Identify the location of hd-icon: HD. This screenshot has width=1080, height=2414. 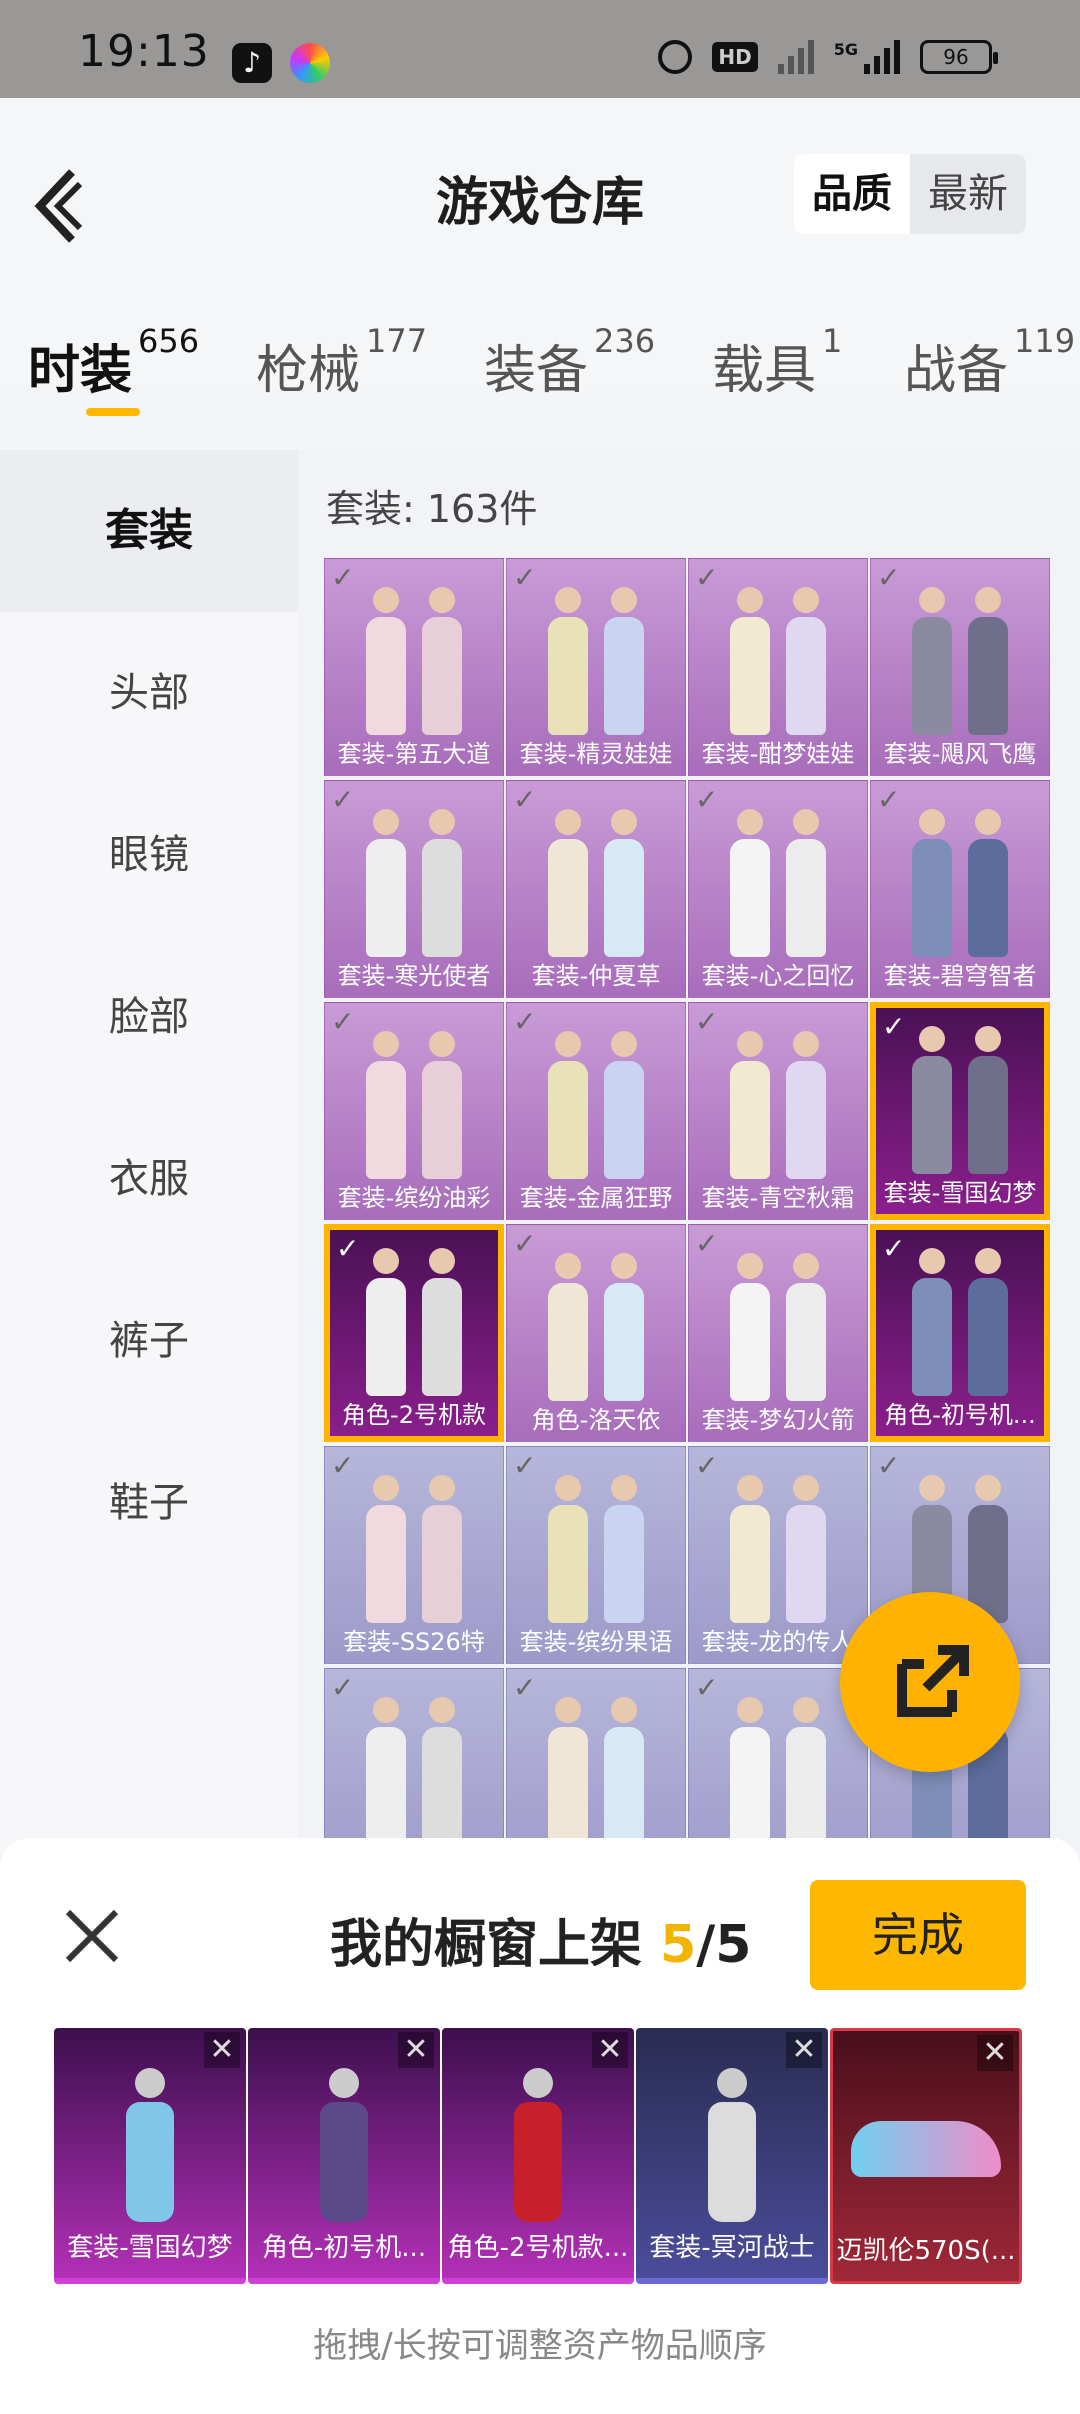
(735, 57).